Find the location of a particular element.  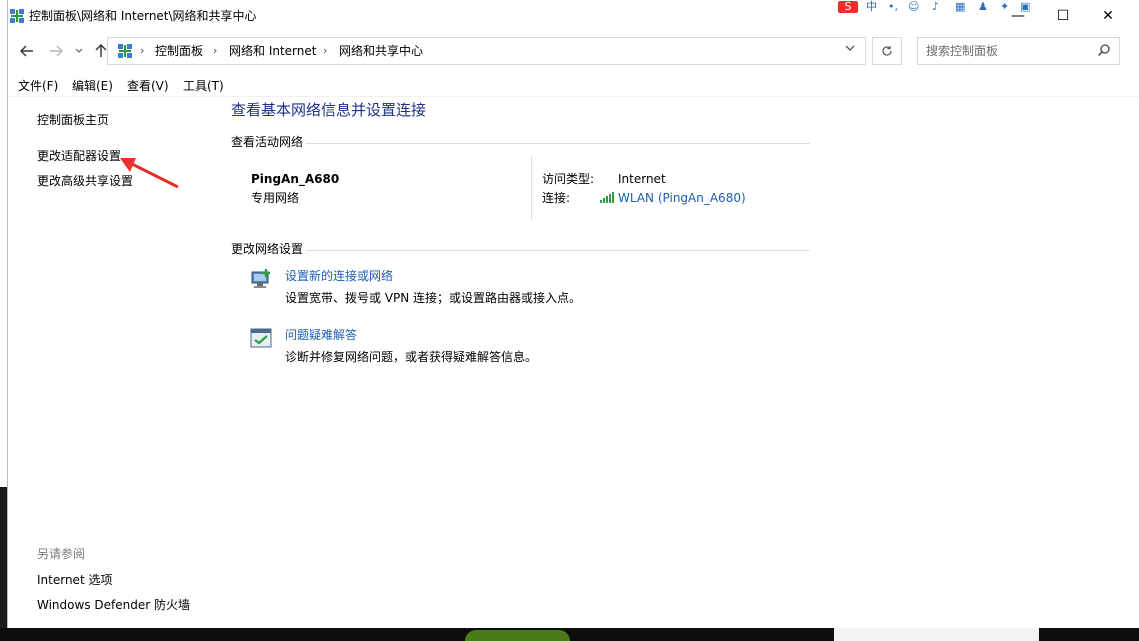

microphone-icon: ♪ is located at coordinates (935, 7).